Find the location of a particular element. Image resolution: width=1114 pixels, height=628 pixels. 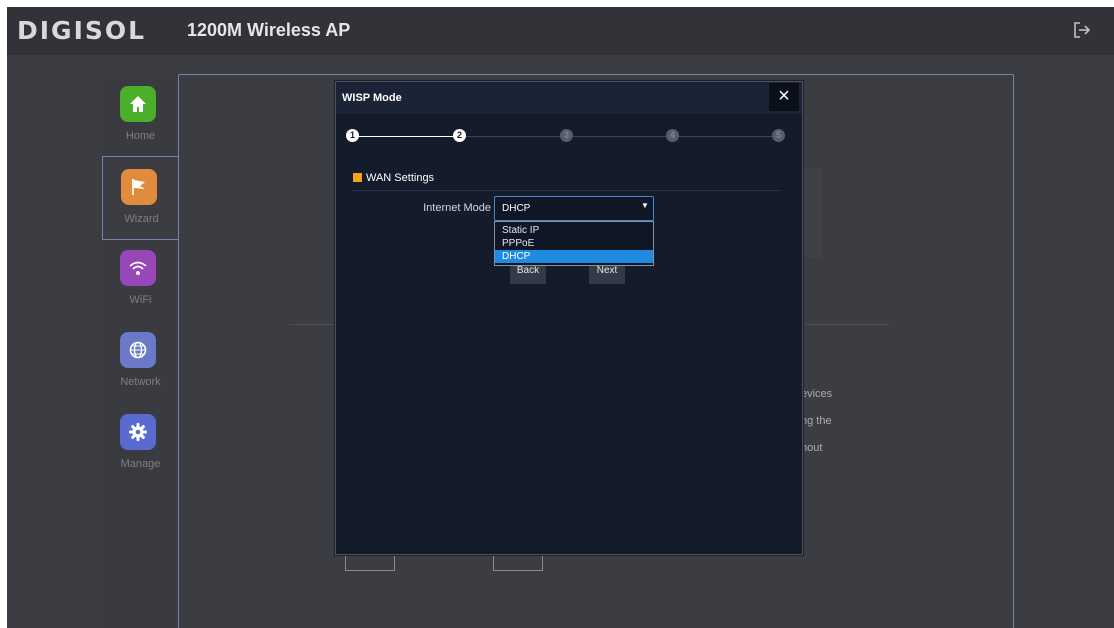

sidebar-item-label: Home is located at coordinates (140, 136).